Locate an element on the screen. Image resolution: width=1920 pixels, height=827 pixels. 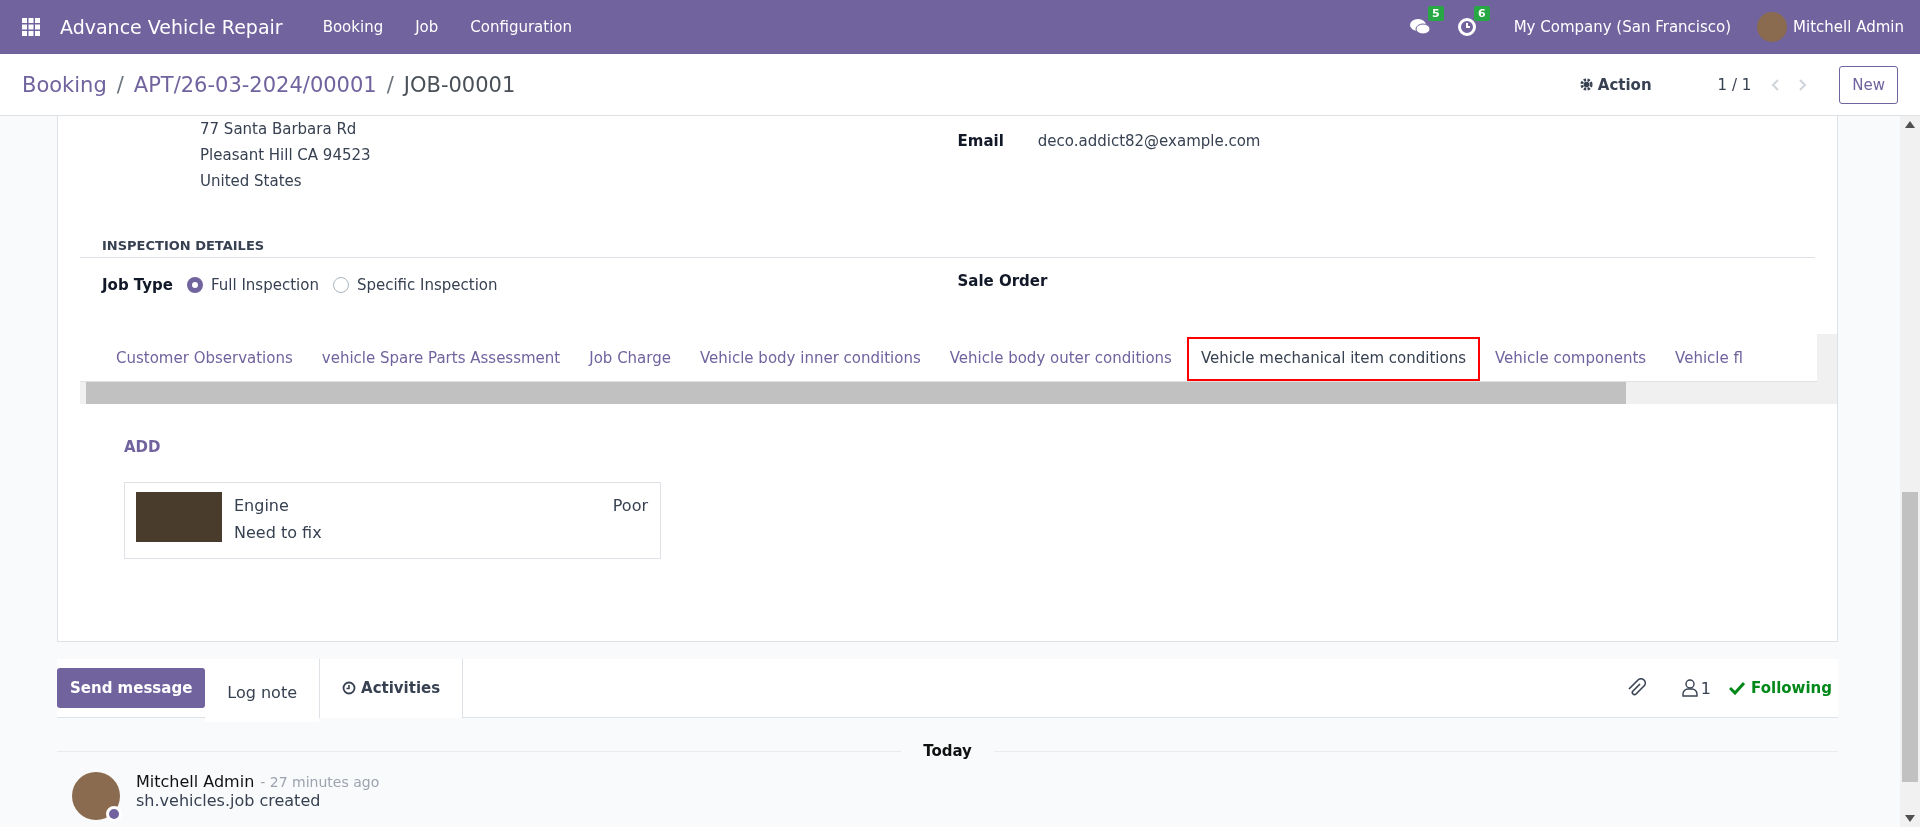
scroll-down-icon is located at coordinates (1910, 819).